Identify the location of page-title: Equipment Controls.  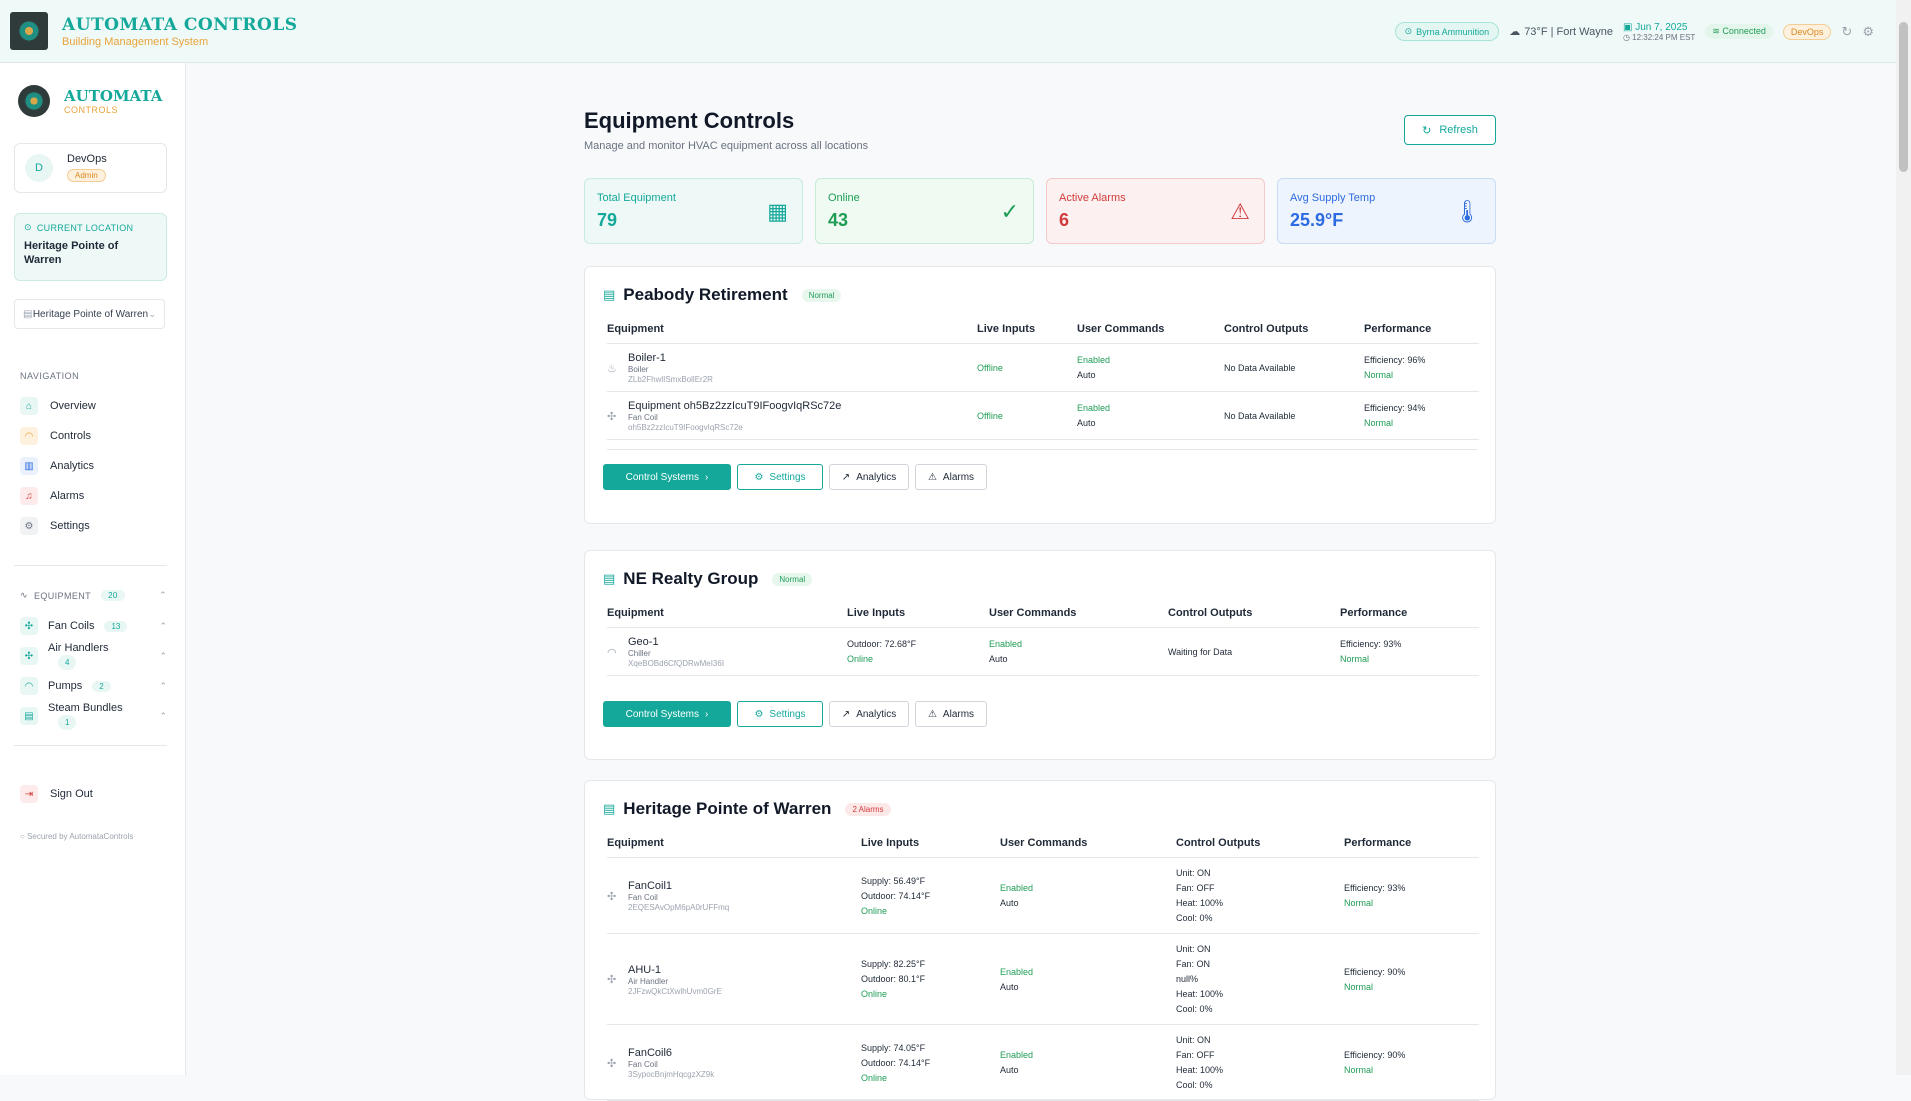
(689, 120).